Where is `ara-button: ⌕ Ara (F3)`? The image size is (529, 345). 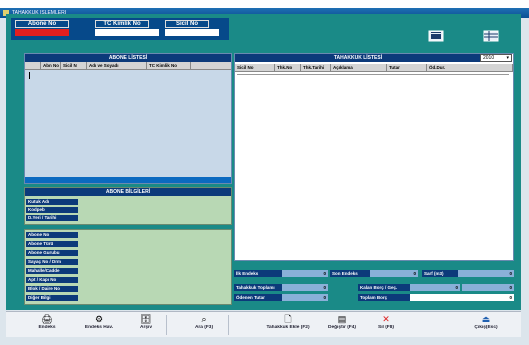 ara-button: ⌕ Ara (F3) is located at coordinates (204, 325).